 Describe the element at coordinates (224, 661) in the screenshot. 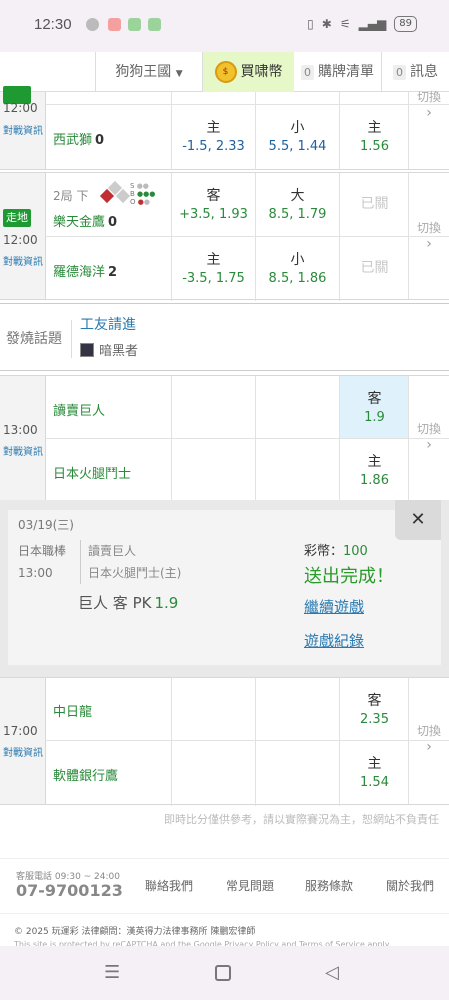

I see `ticket-zigzag-edge` at that location.